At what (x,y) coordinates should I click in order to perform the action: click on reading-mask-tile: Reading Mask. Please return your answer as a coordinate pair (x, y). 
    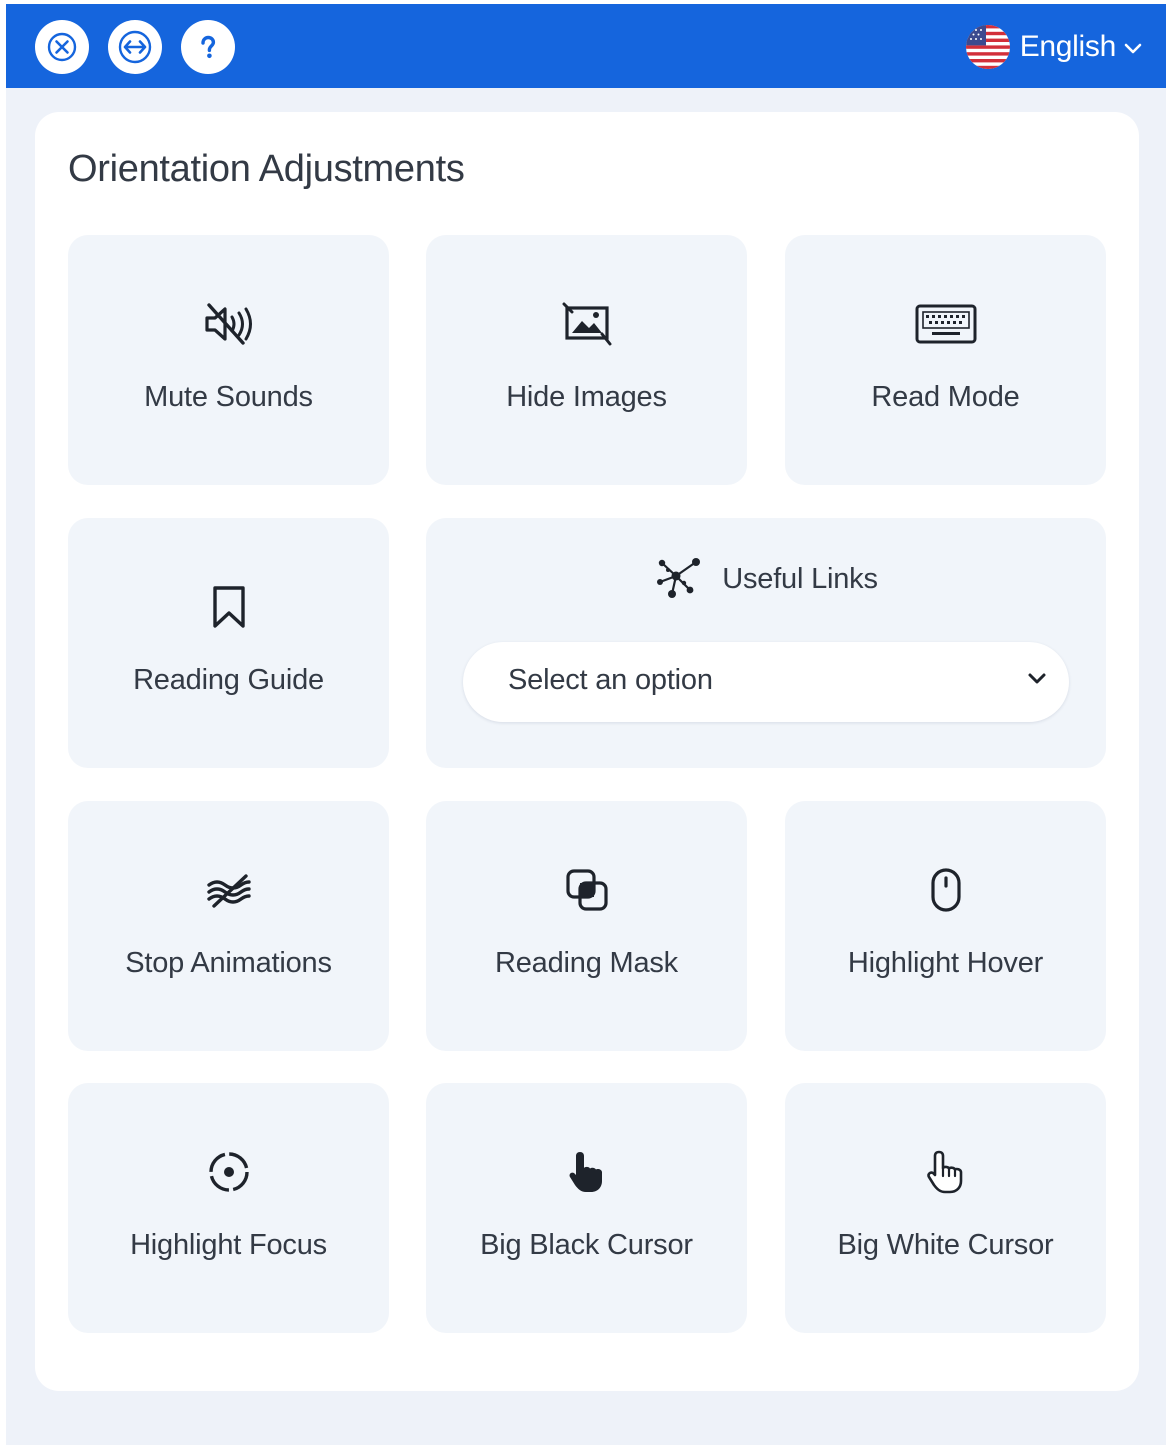
    Looking at the image, I should click on (586, 926).